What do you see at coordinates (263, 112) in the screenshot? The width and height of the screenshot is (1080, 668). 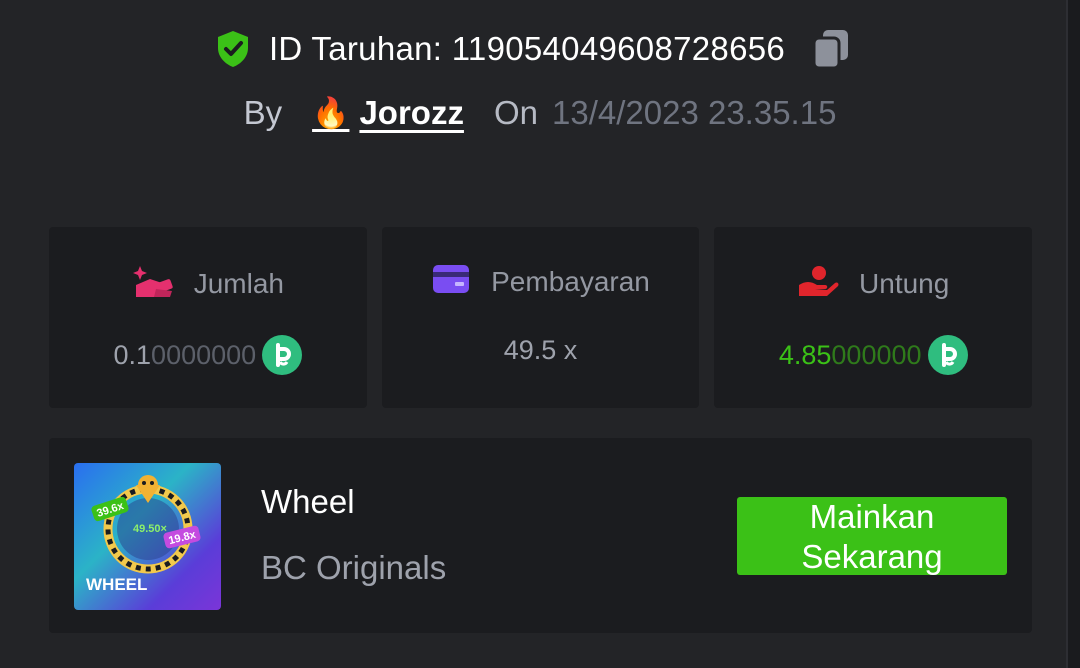 I see `by-label: By` at bounding box center [263, 112].